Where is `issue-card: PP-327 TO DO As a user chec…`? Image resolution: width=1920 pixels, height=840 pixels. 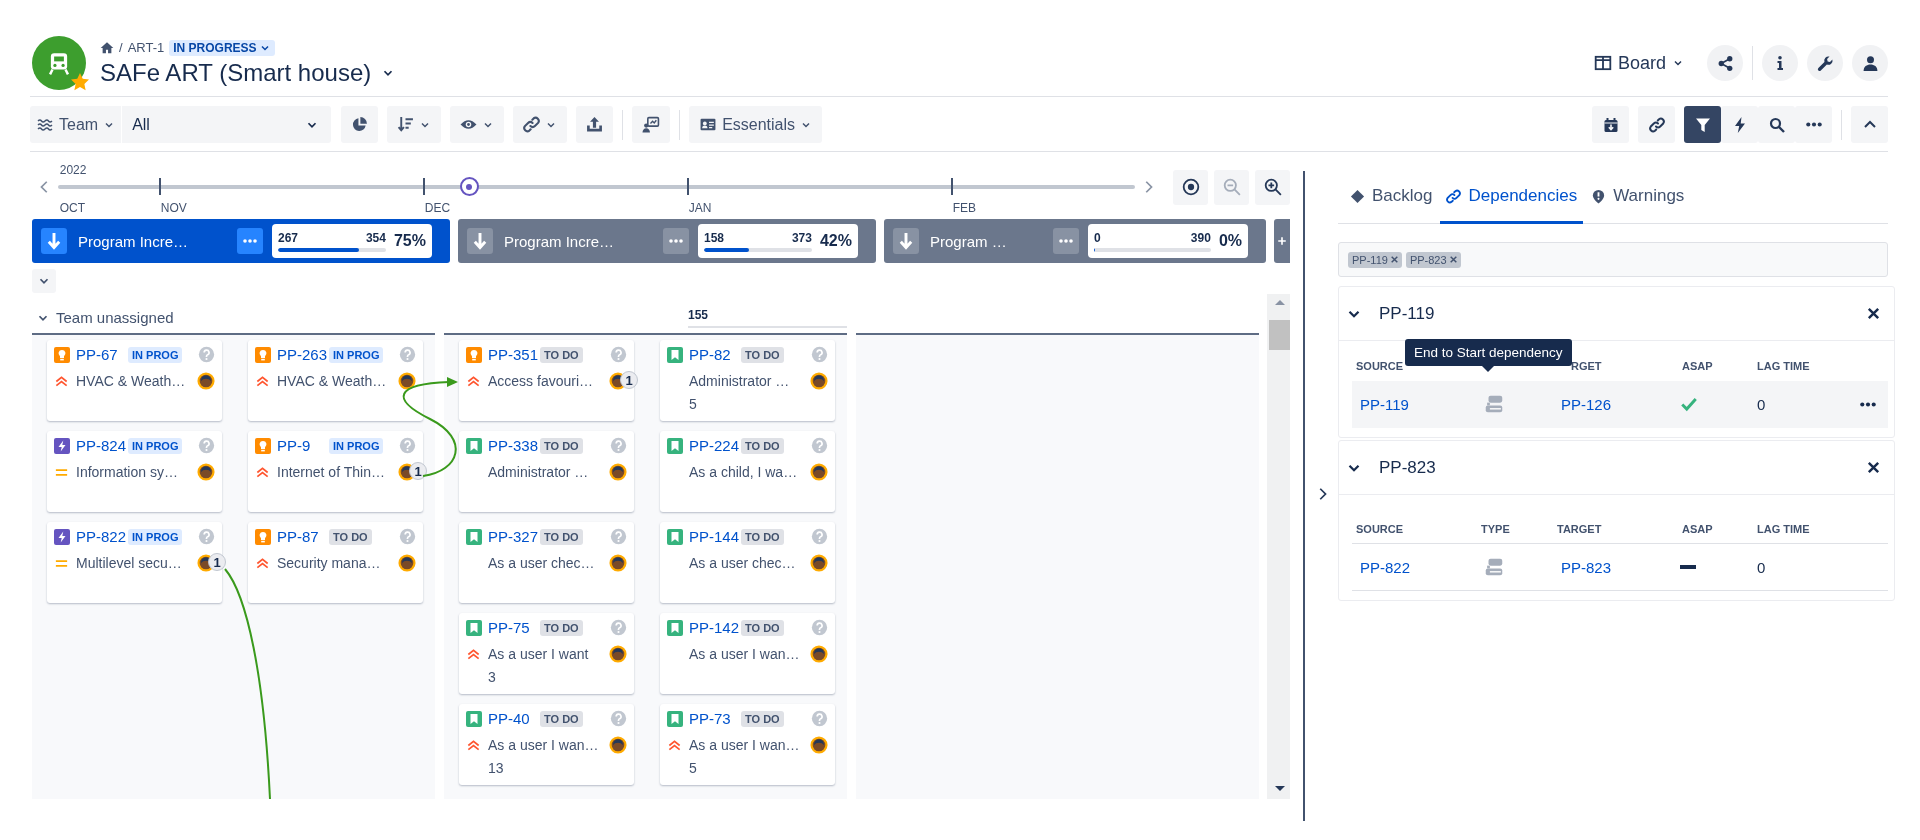 issue-card: PP-327 TO DO As a user chec… is located at coordinates (546, 562).